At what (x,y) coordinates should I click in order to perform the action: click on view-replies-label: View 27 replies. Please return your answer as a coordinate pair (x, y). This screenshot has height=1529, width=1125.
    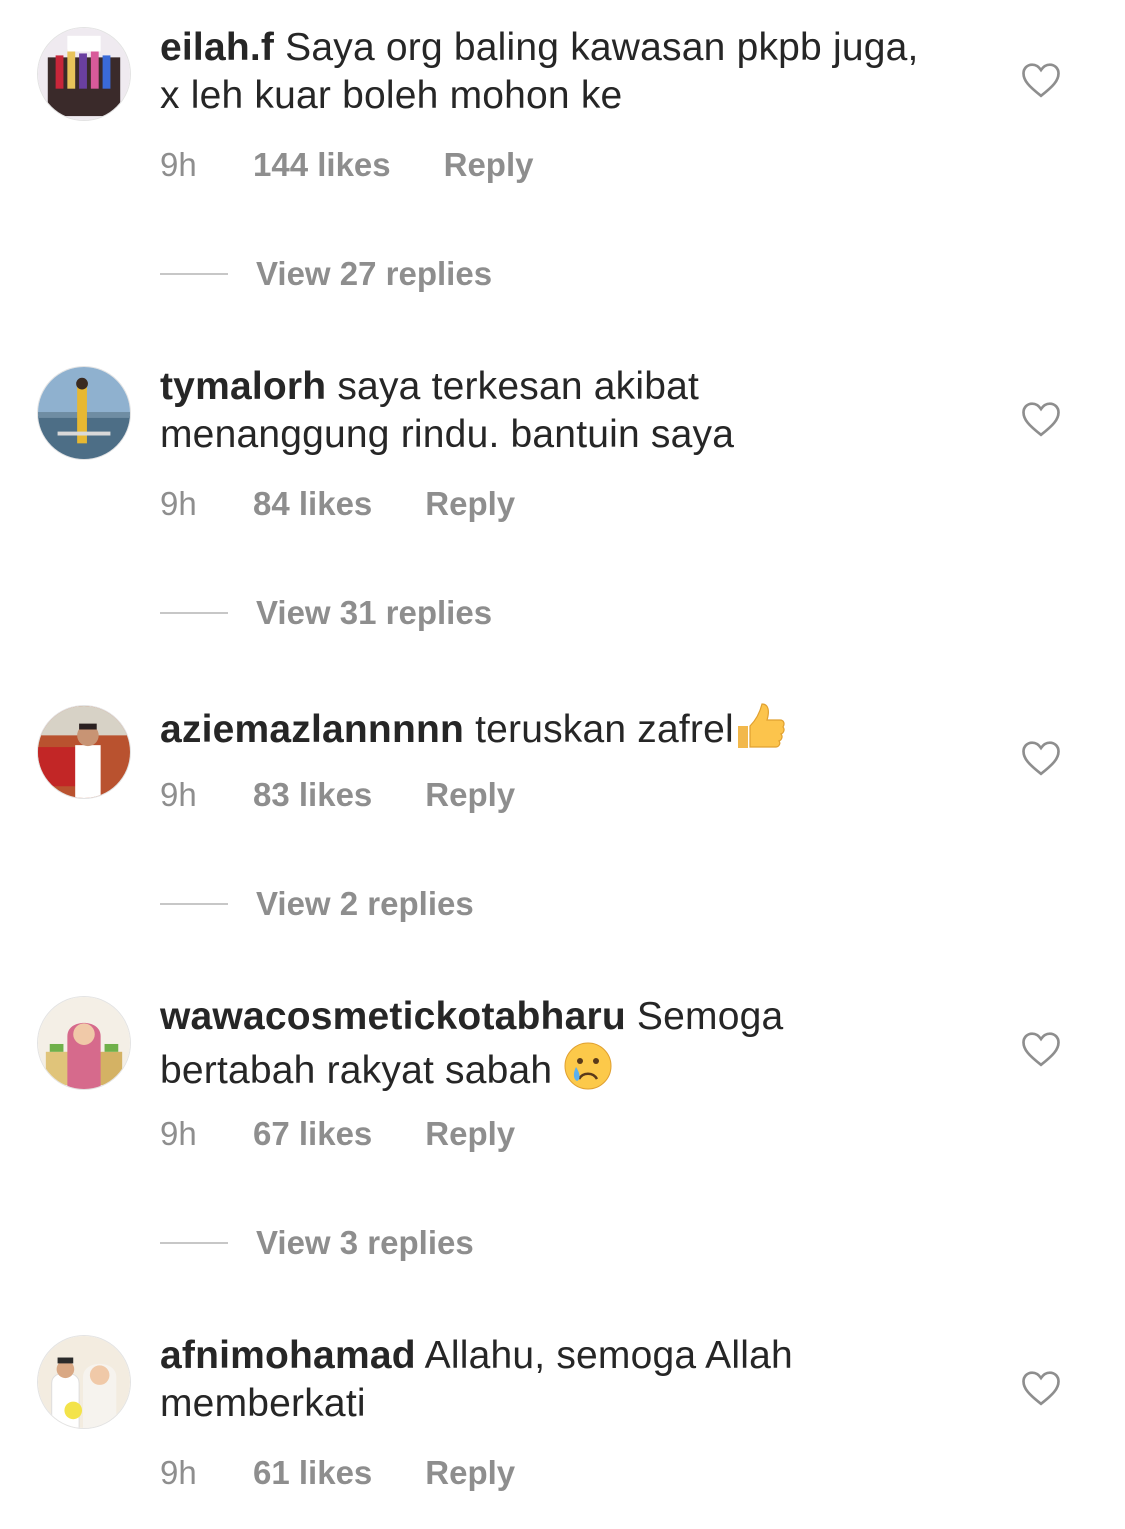
    Looking at the image, I should click on (374, 274).